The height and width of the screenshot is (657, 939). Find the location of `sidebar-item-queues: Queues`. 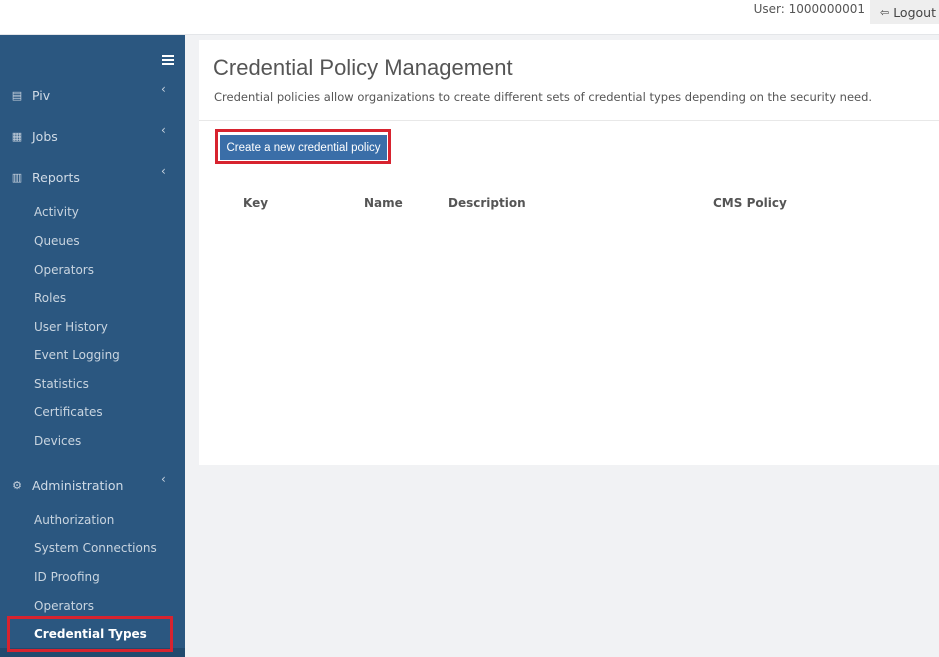

sidebar-item-queues: Queues is located at coordinates (57, 241).